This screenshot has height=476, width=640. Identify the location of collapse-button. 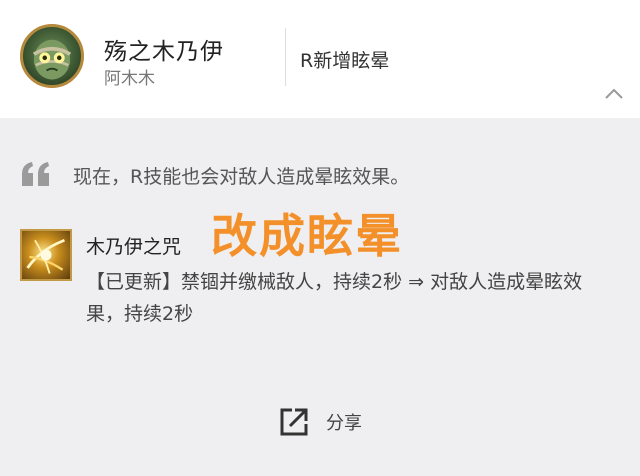
(614, 94).